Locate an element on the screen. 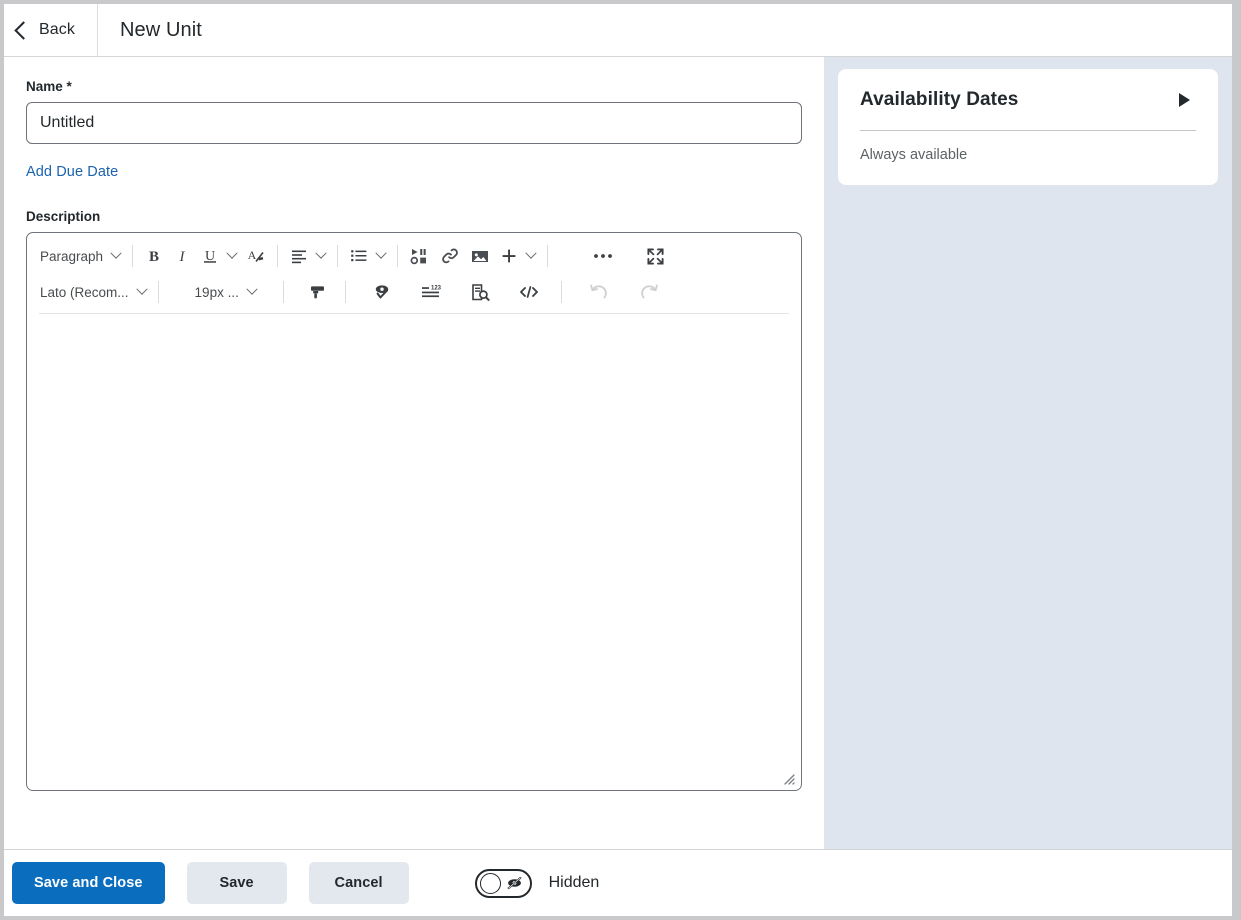 The image size is (1241, 920). name-input is located at coordinates (414, 123).